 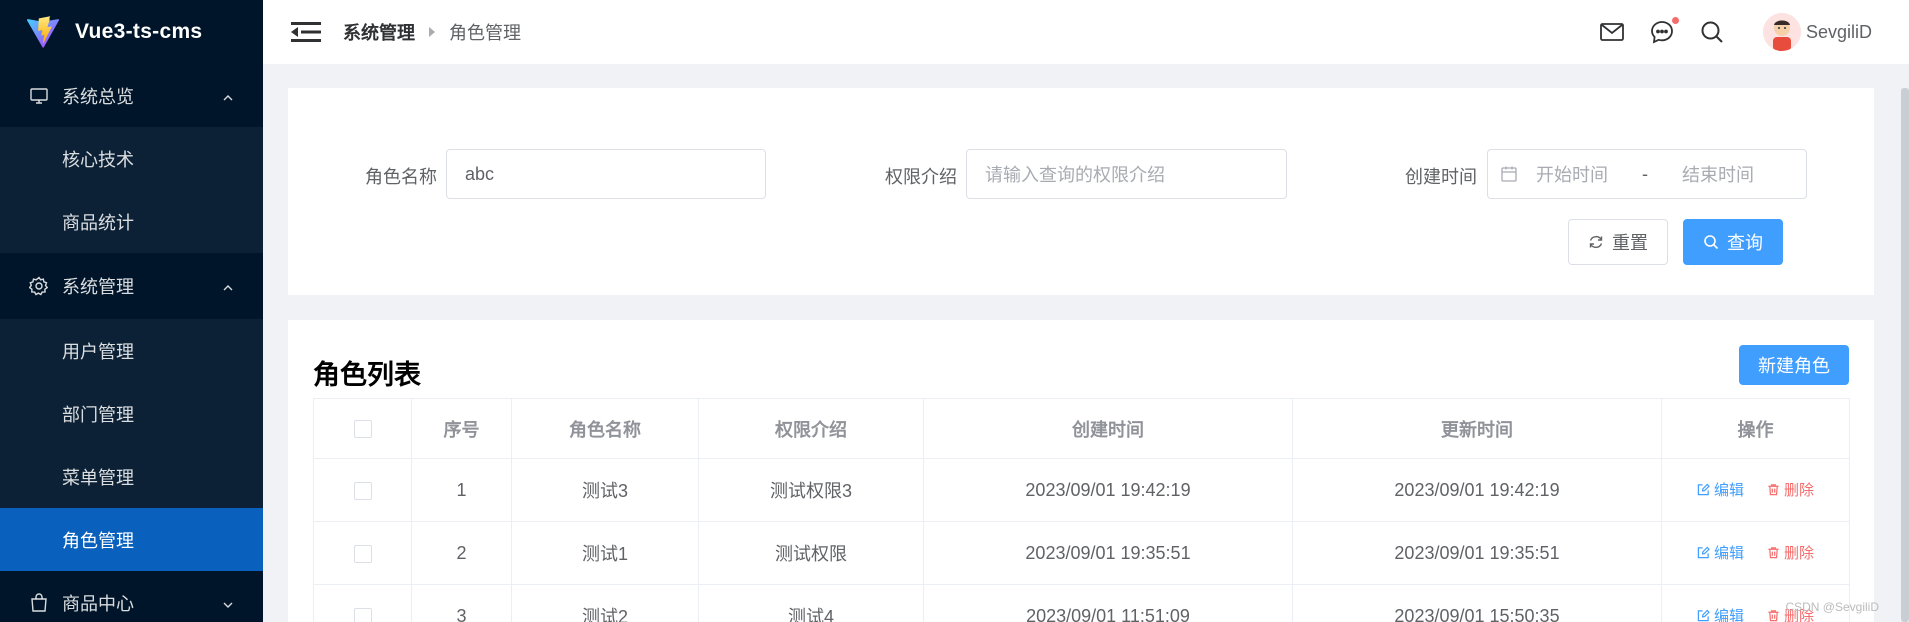 What do you see at coordinates (98, 351) in the screenshot?
I see `sidebar-item-label: 用户管理` at bounding box center [98, 351].